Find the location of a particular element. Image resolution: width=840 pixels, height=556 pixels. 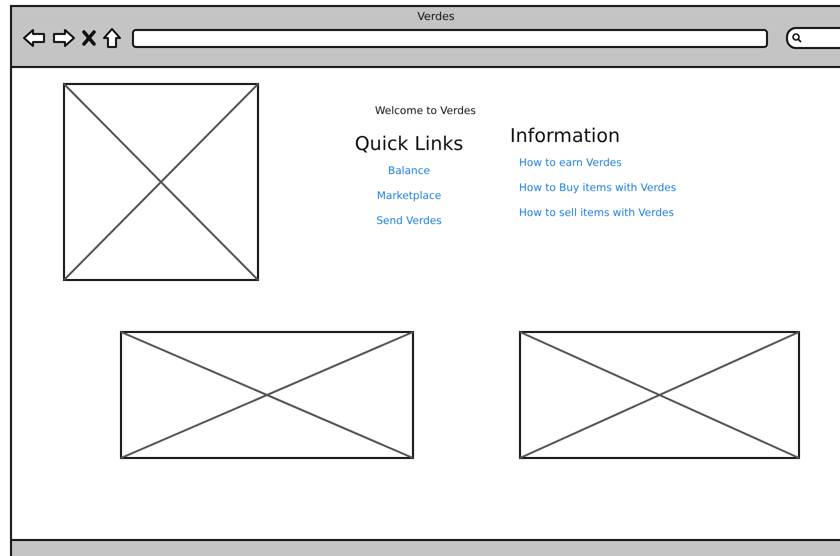

address-field is located at coordinates (450, 38).